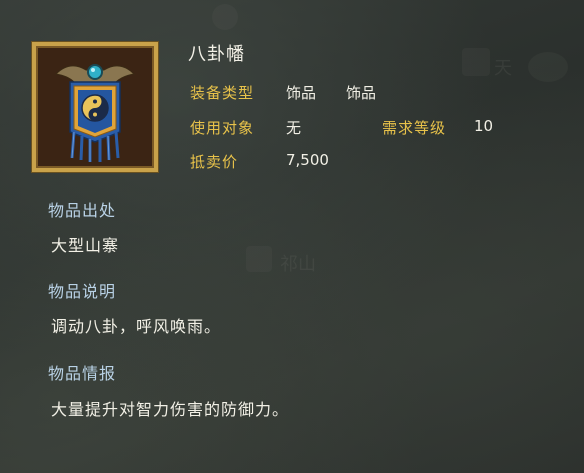  What do you see at coordinates (136, 326) in the screenshot?
I see `description-text: 调动八卦，呼风唤雨。` at bounding box center [136, 326].